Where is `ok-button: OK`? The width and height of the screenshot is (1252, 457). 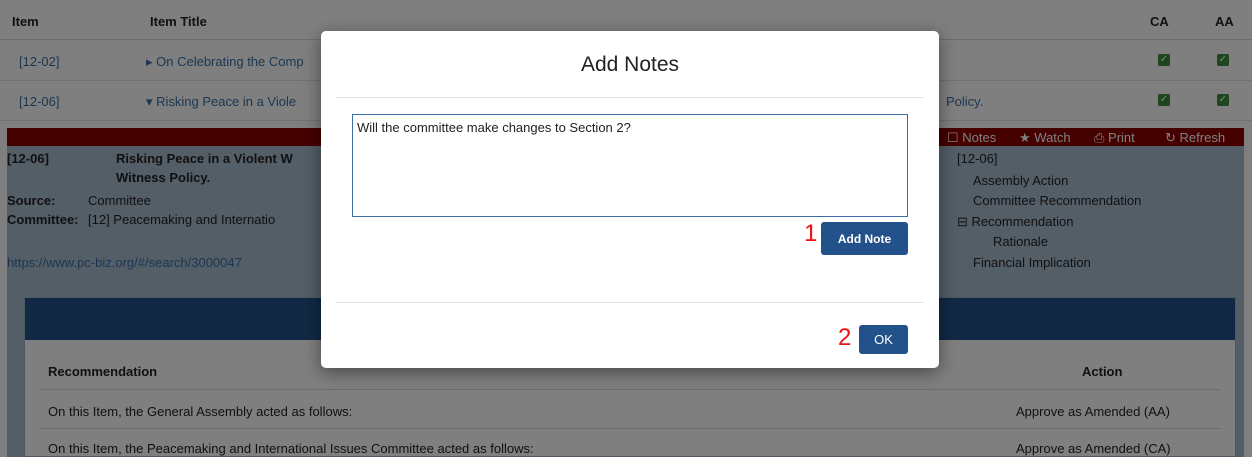 ok-button: OK is located at coordinates (883, 339).